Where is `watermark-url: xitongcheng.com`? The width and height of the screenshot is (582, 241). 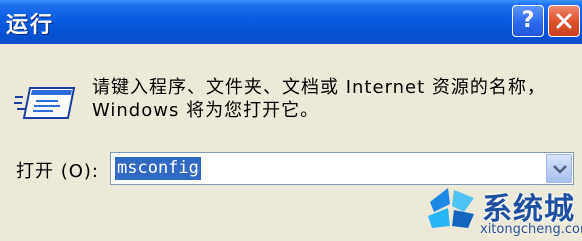
watermark-url: xitongcheng.com is located at coordinates (531, 229).